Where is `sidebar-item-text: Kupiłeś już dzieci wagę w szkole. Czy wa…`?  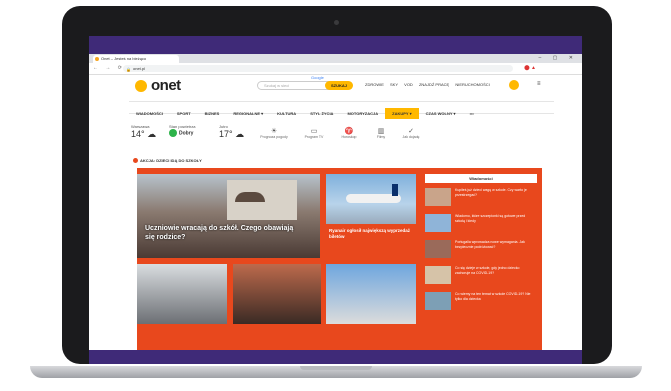 sidebar-item-text: Kupiłeś już dzieci wagę w szkole. Czy wa… is located at coordinates (491, 192).